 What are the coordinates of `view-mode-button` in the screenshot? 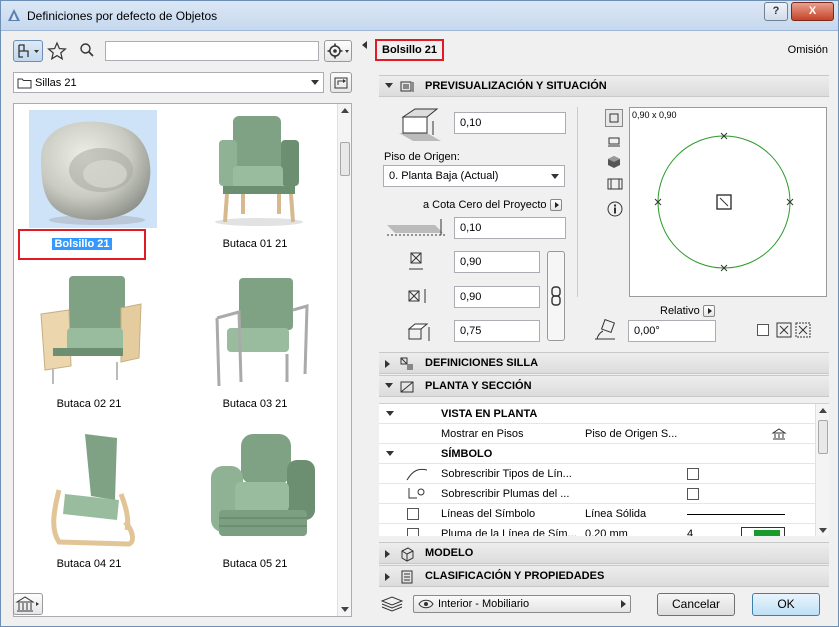 It's located at (28, 51).